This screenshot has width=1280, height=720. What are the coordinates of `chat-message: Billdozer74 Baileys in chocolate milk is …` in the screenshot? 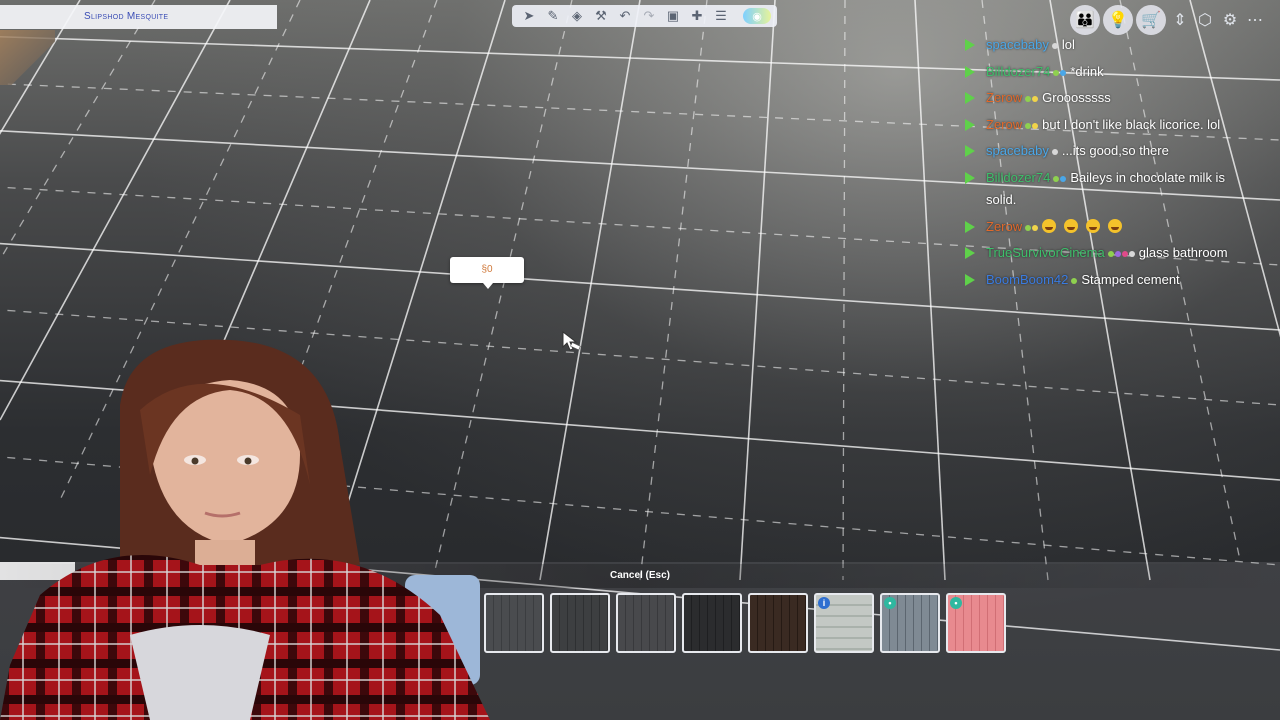 It's located at (1095, 189).